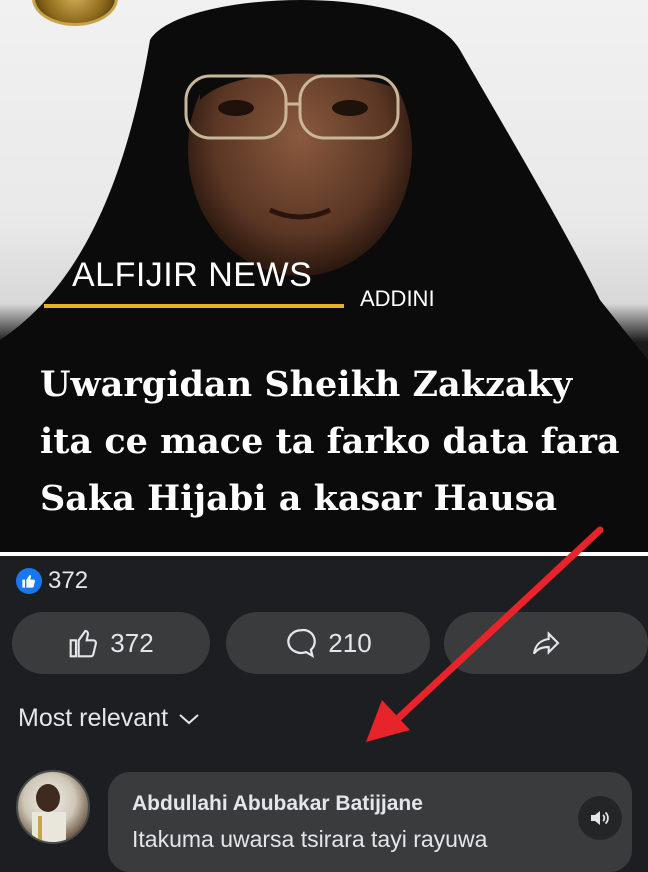 The image size is (648, 872). I want to click on comment-author: Abdullahi Abubakar Batijjane, so click(277, 804).